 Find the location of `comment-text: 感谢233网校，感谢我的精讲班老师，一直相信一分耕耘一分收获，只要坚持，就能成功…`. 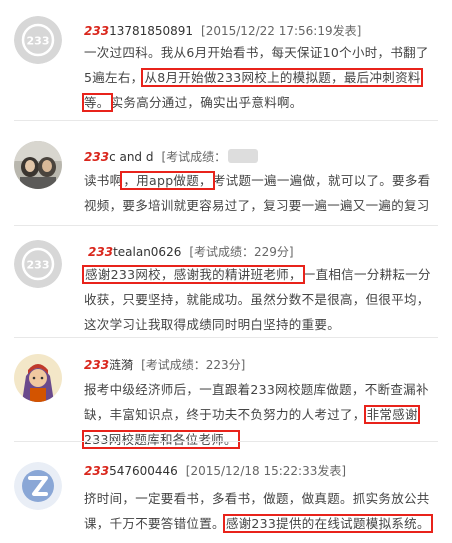

comment-text: 感谢233网校，感谢我的精讲班老师，一直相信一分耕耘一分收获，只要坚持，就能成功… is located at coordinates (256, 298).